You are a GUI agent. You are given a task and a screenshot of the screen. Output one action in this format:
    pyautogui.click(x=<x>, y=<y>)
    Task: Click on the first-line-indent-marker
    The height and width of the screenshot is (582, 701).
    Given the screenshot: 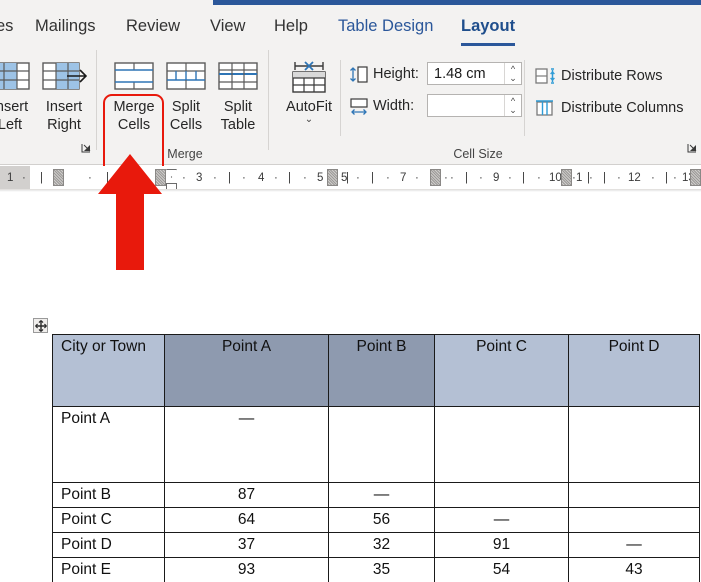 What is the action you would take?
    pyautogui.click(x=171, y=173)
    